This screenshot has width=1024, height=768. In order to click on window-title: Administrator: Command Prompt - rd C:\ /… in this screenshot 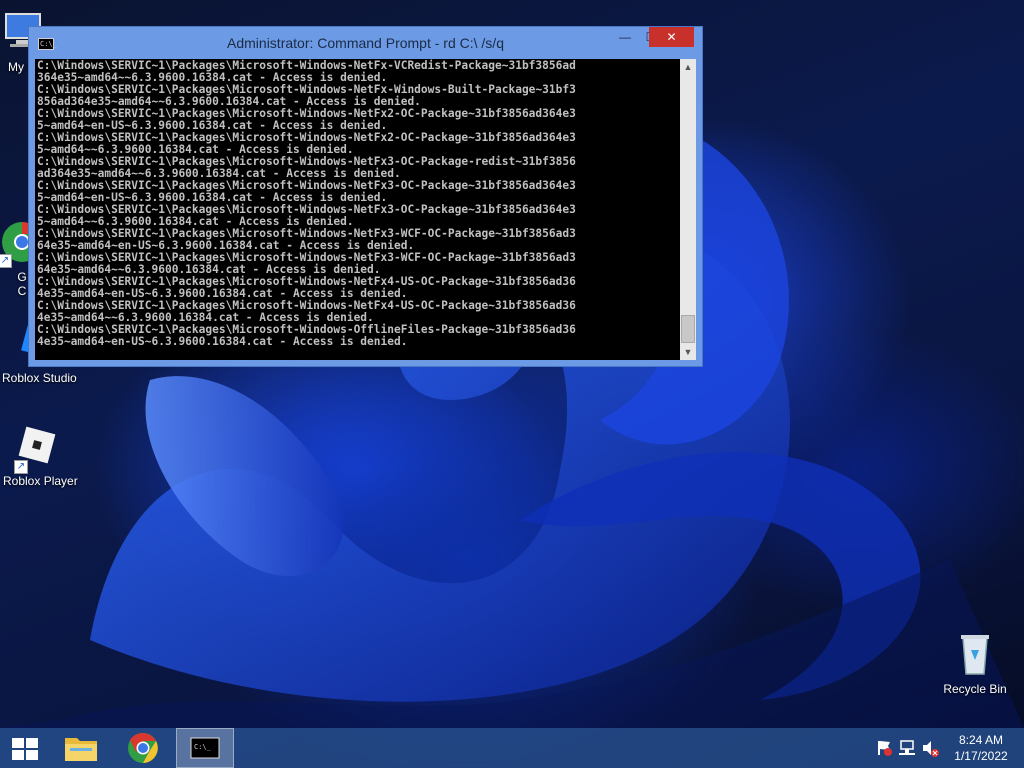, I will do `click(365, 43)`.